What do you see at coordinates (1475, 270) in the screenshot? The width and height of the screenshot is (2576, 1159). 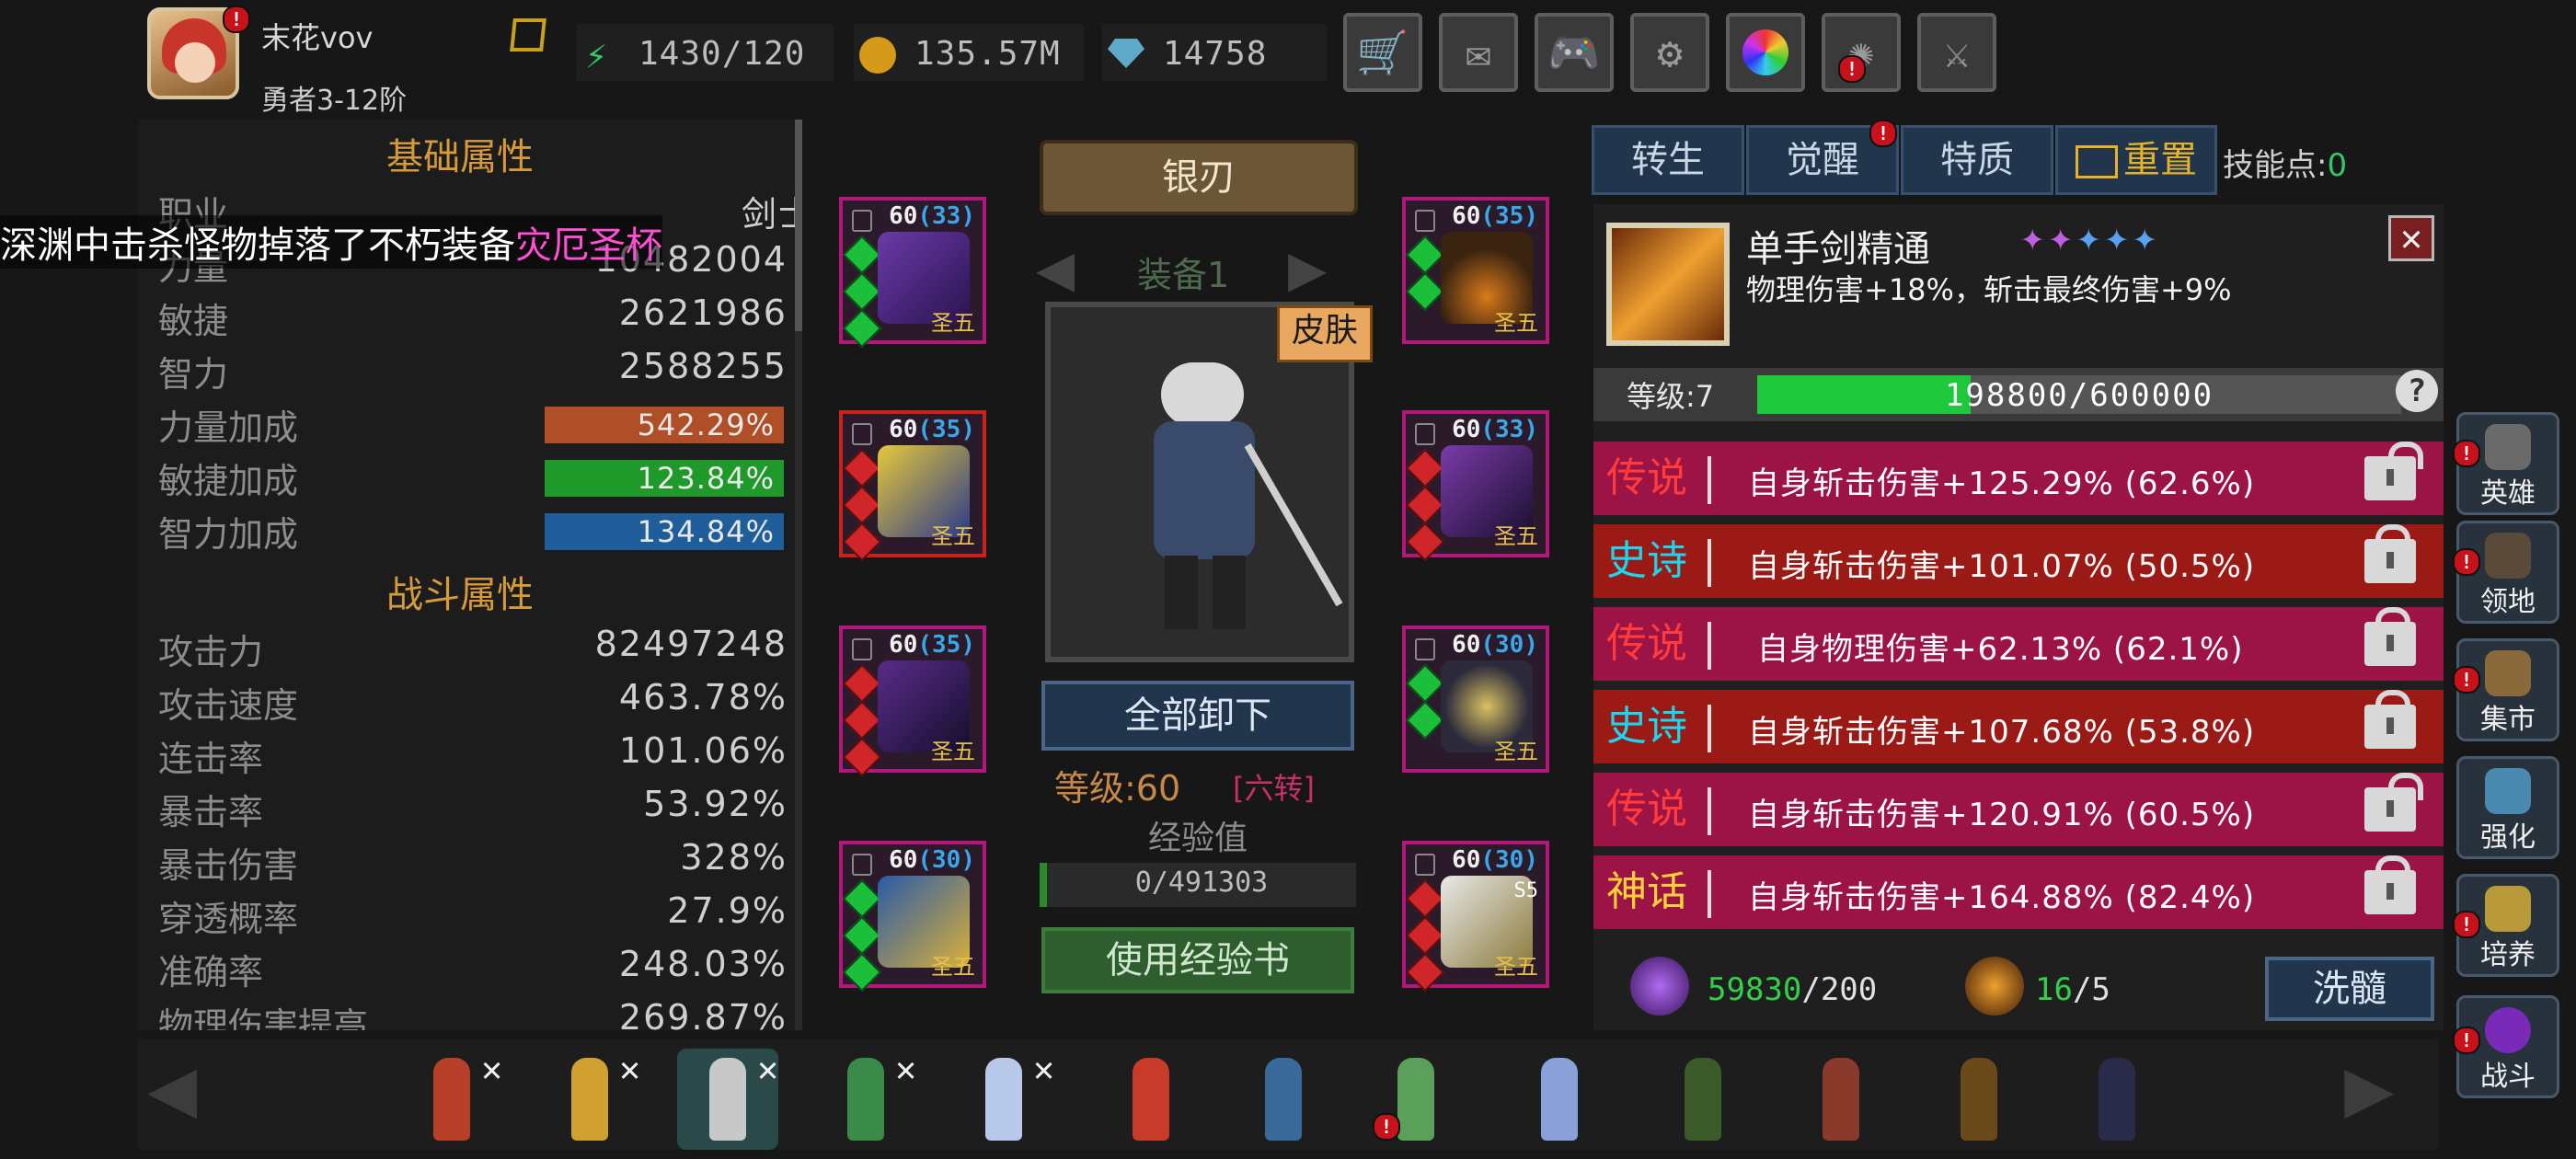 I see `necklace-slot: 60(35) 圣五` at bounding box center [1475, 270].